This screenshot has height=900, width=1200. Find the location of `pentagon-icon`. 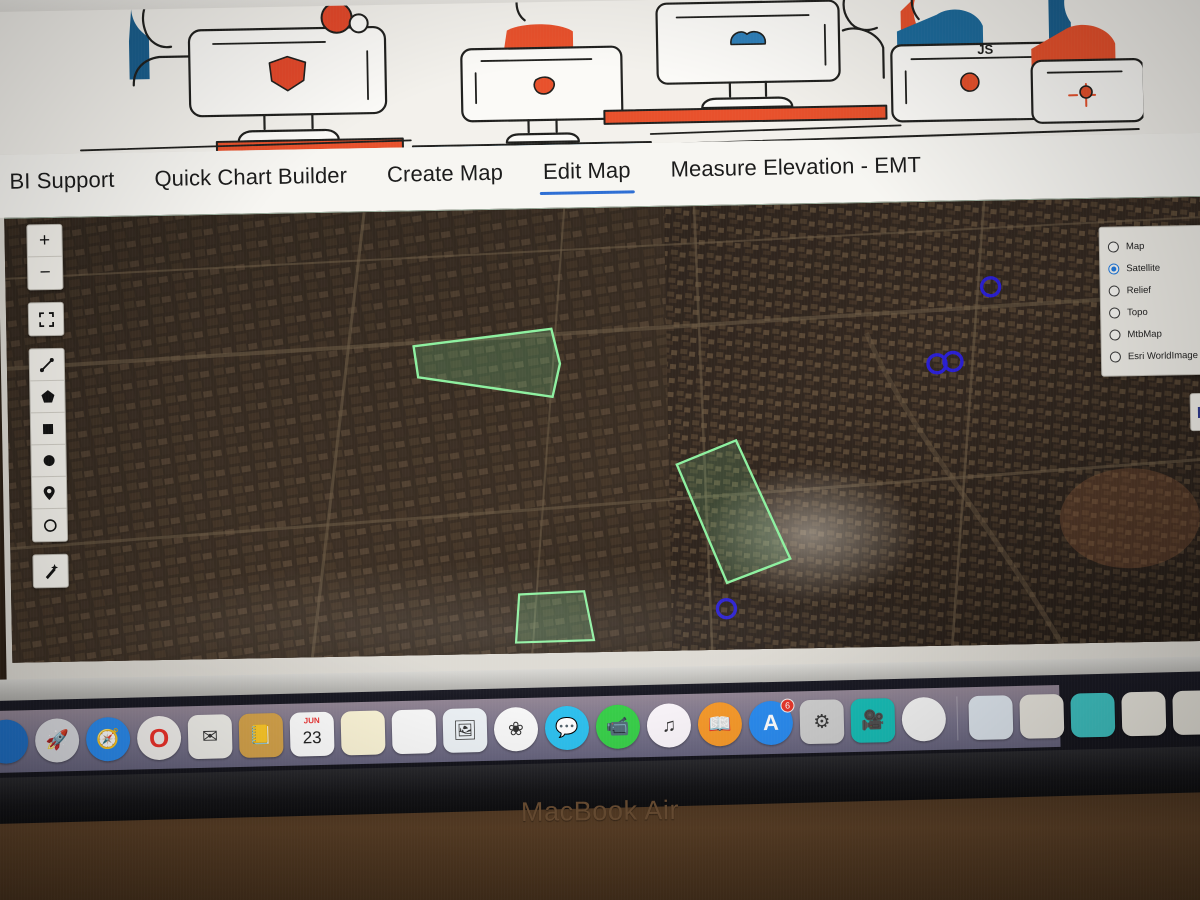

pentagon-icon is located at coordinates (47, 396).